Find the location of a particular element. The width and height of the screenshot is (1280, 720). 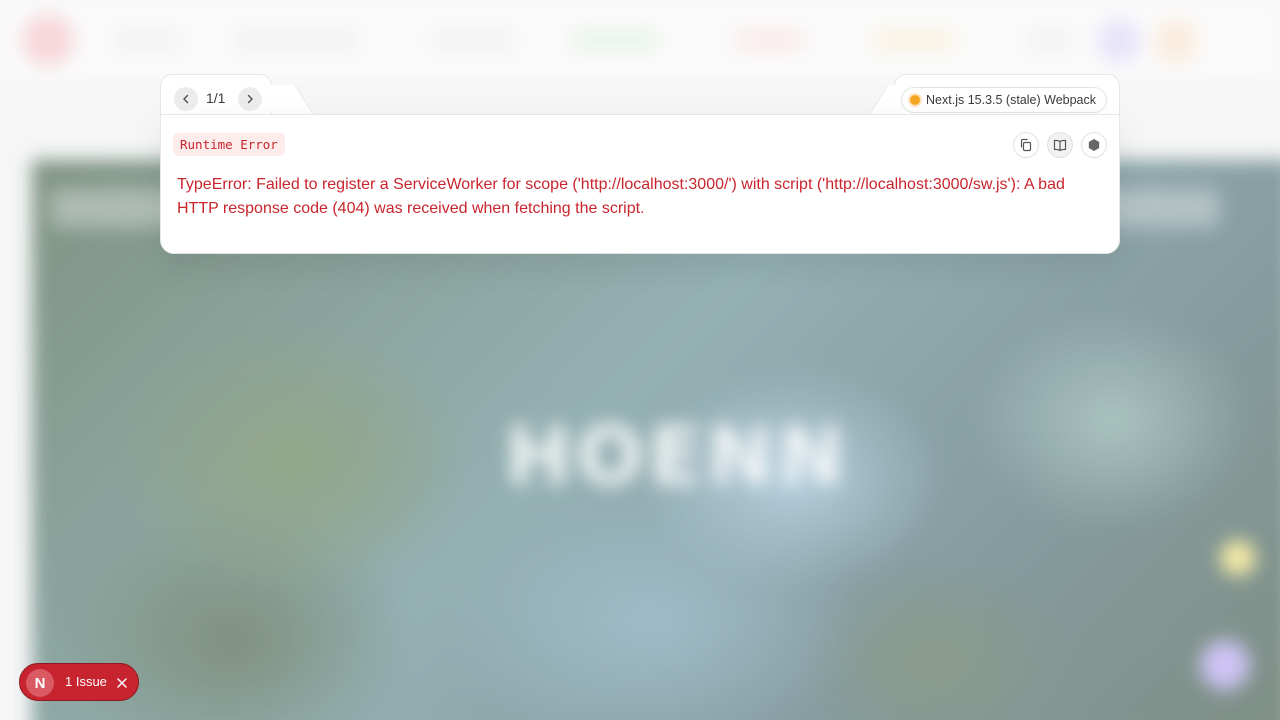

nextjs-version-text: Next.js 15.3.5 (stale) Webpack is located at coordinates (1011, 100).